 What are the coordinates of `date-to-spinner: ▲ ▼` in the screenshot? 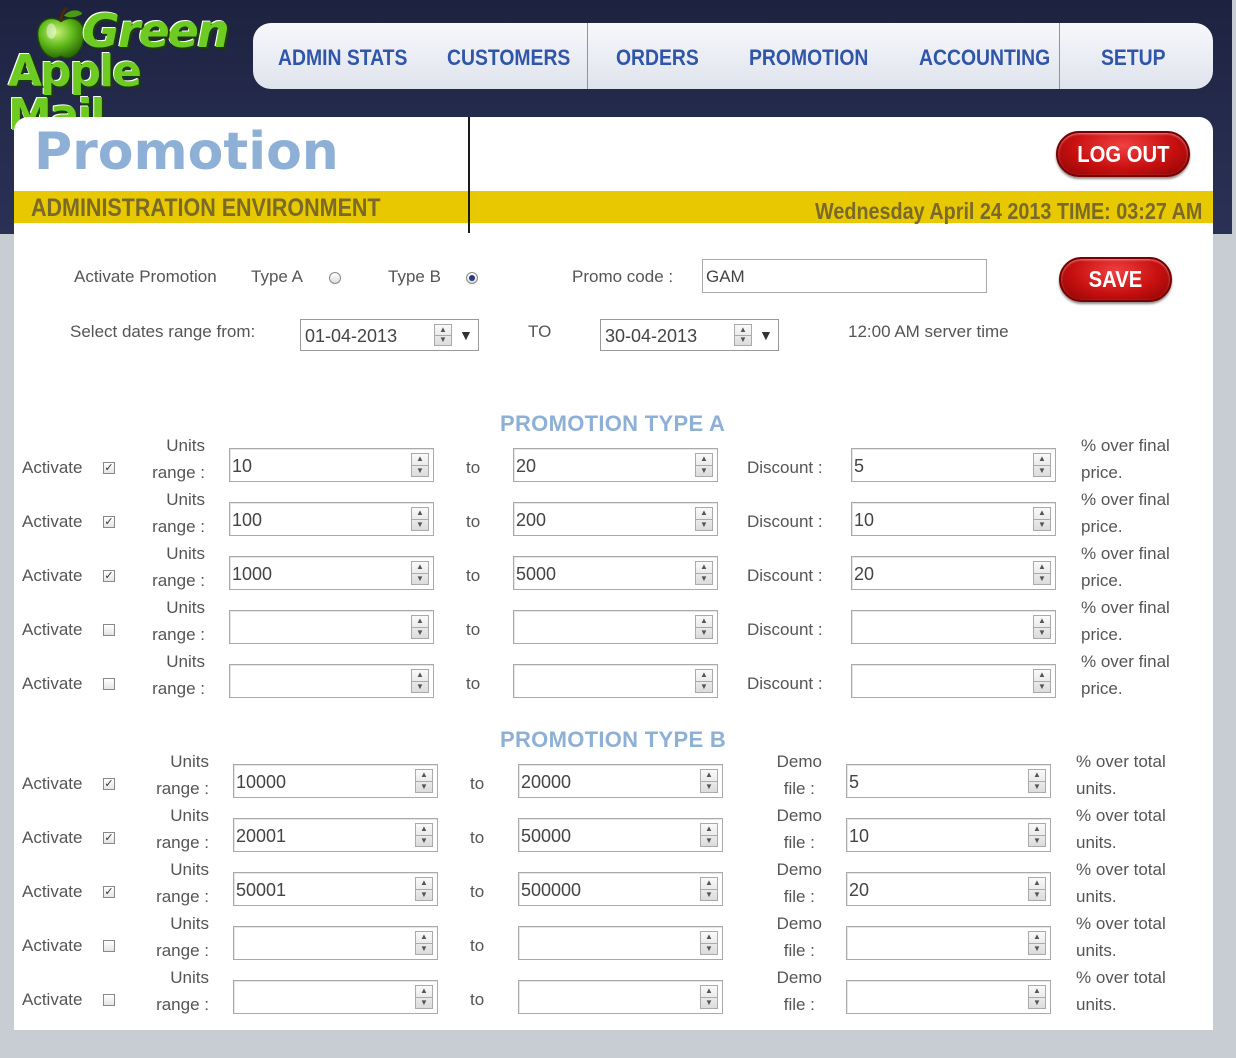 It's located at (743, 335).